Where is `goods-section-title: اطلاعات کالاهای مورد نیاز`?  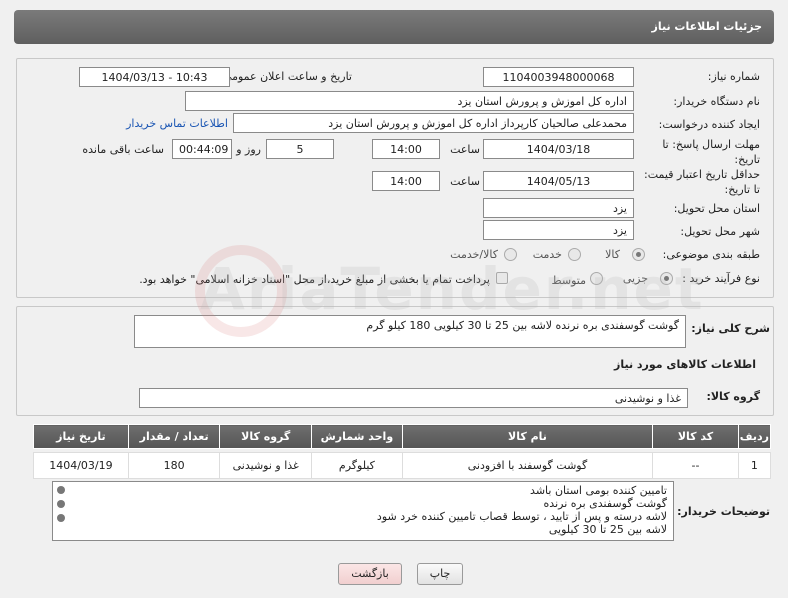
goods-section-title: اطلاعات کالاهای مورد نیاز is located at coordinates (685, 364).